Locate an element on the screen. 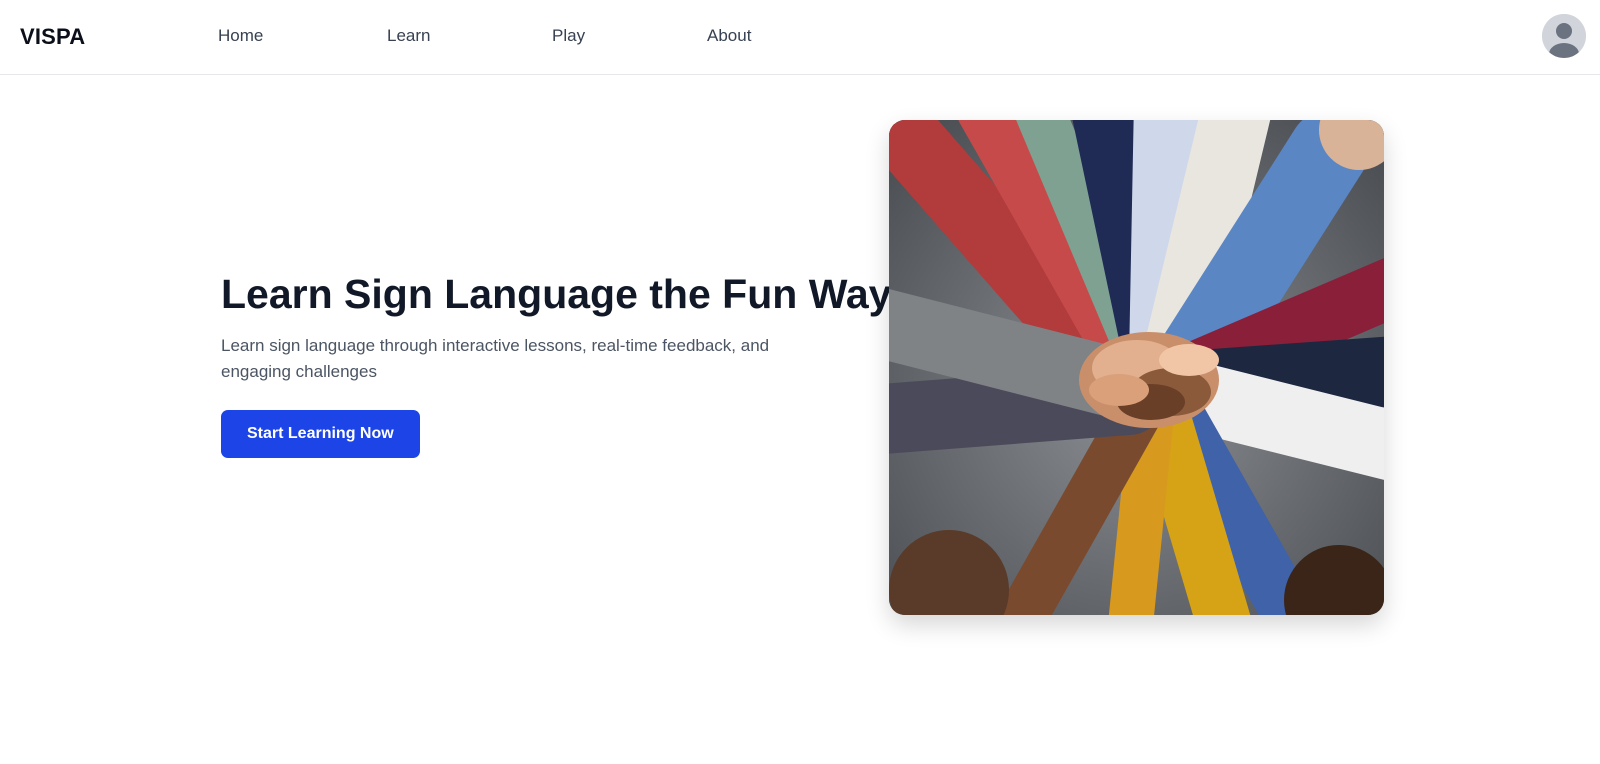  avatar-silhouette-icon is located at coordinates (1564, 36).